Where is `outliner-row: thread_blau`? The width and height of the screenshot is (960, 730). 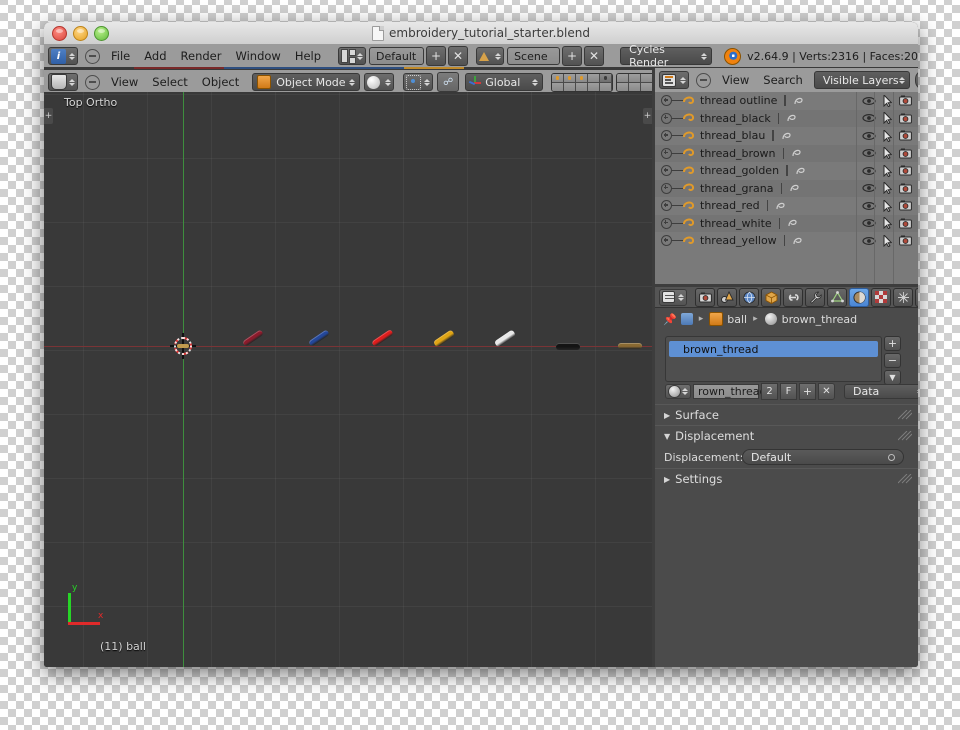
outliner-row: thread_blau is located at coordinates (786, 136).